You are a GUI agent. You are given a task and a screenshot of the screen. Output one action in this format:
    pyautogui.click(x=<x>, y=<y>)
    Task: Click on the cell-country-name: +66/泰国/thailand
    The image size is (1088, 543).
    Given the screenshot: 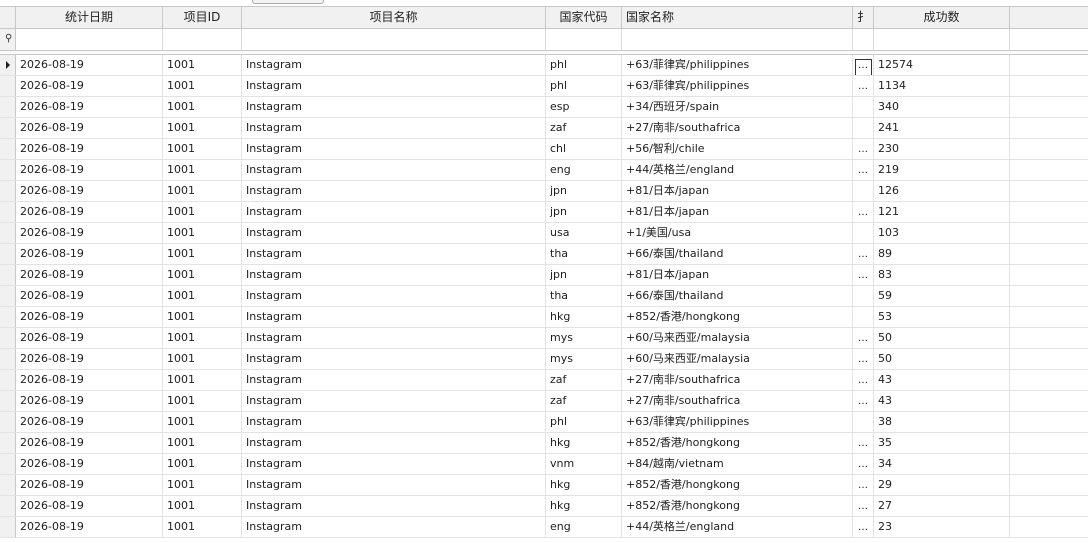 What is the action you would take?
    pyautogui.click(x=737, y=254)
    